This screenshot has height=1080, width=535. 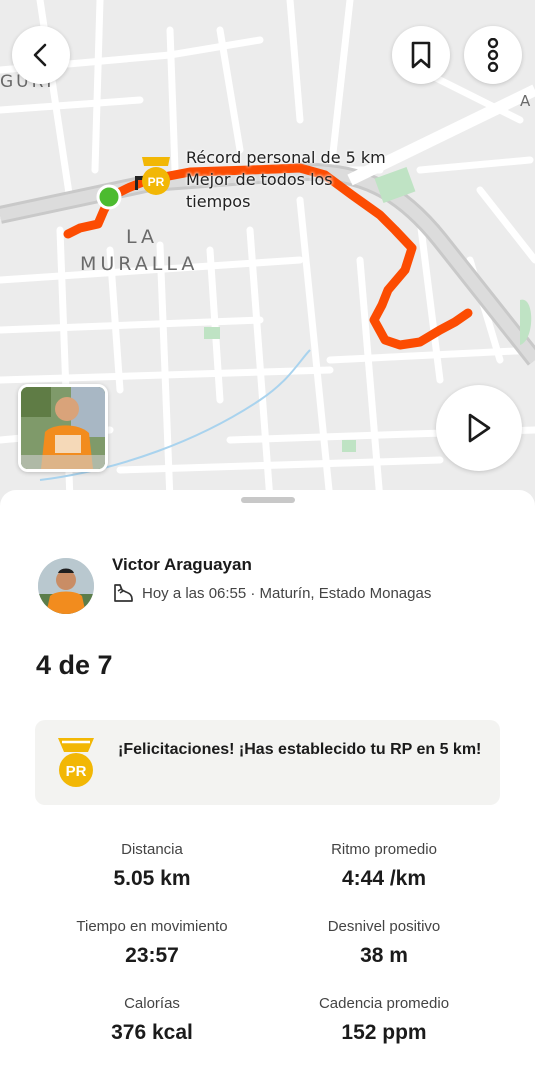 I want to click on more-vertical-icon, so click(x=493, y=55).